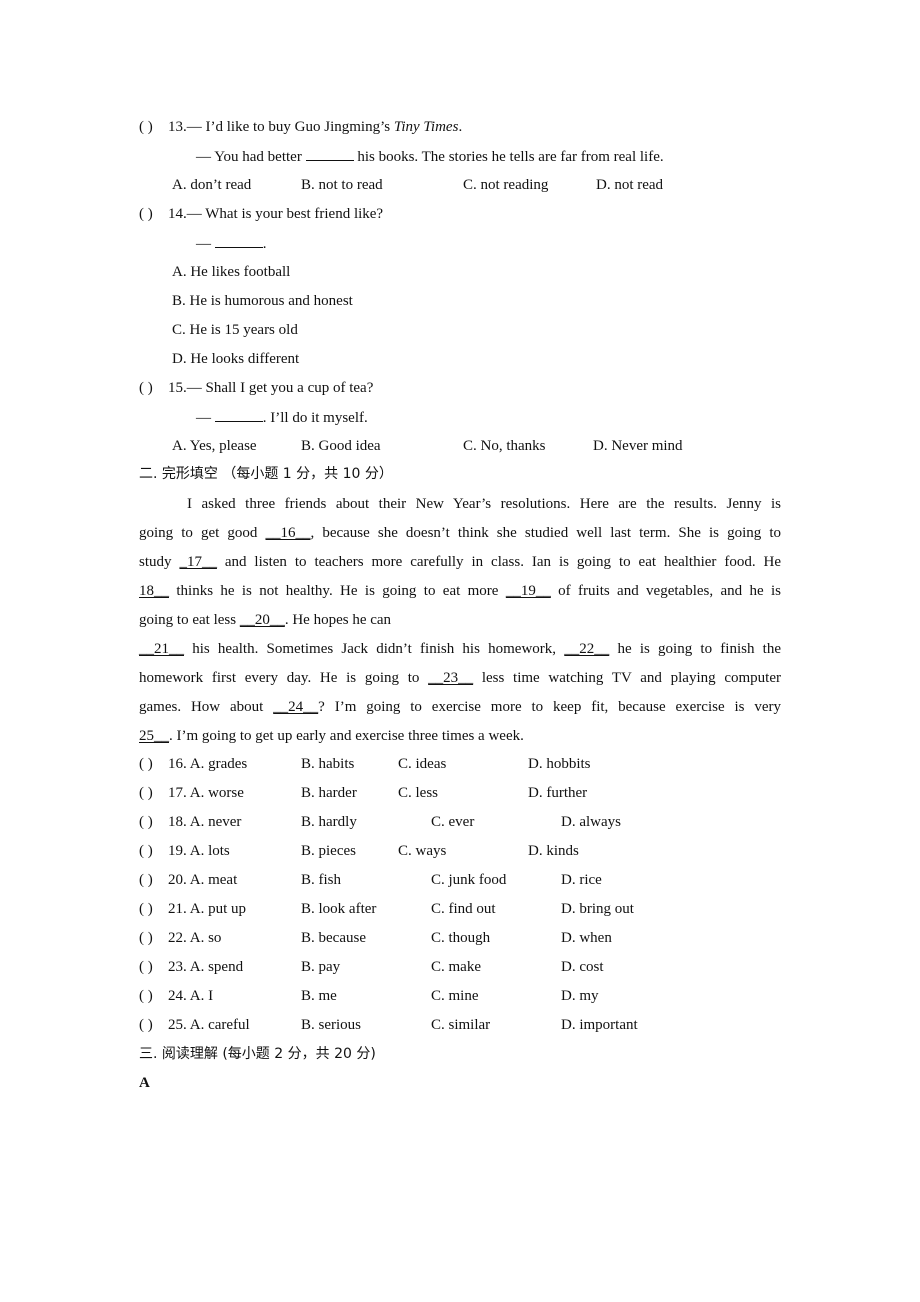 The height and width of the screenshot is (1302, 920). What do you see at coordinates (597, 909) in the screenshot?
I see `option-d: D. bring out` at bounding box center [597, 909].